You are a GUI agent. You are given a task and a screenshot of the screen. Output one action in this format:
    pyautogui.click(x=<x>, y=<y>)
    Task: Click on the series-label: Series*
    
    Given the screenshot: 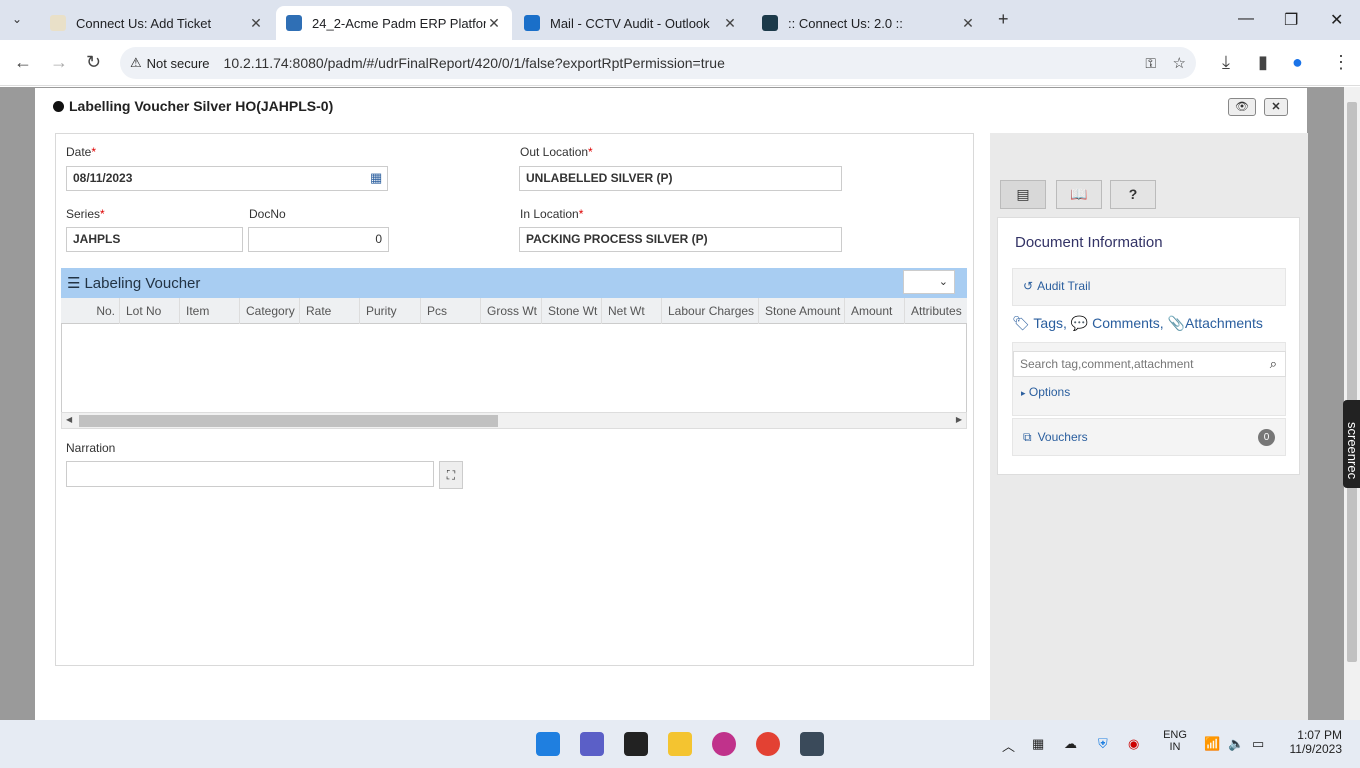 What is the action you would take?
    pyautogui.click(x=85, y=214)
    